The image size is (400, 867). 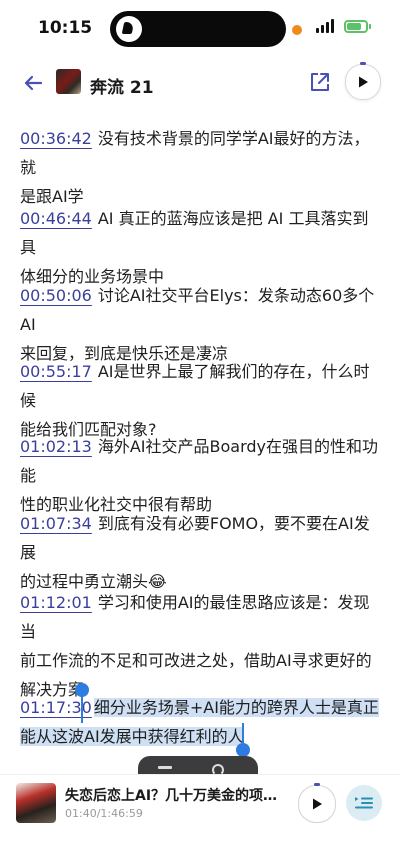 What do you see at coordinates (36, 803) in the screenshot?
I see `episode-cover` at bounding box center [36, 803].